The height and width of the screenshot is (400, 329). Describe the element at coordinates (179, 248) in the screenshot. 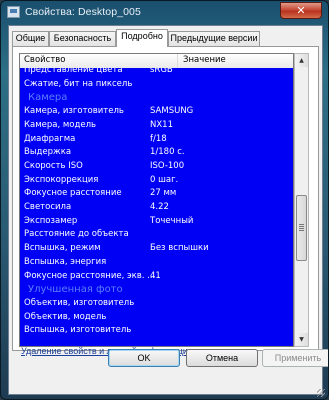

I see `property-value: Без вспышки` at that location.